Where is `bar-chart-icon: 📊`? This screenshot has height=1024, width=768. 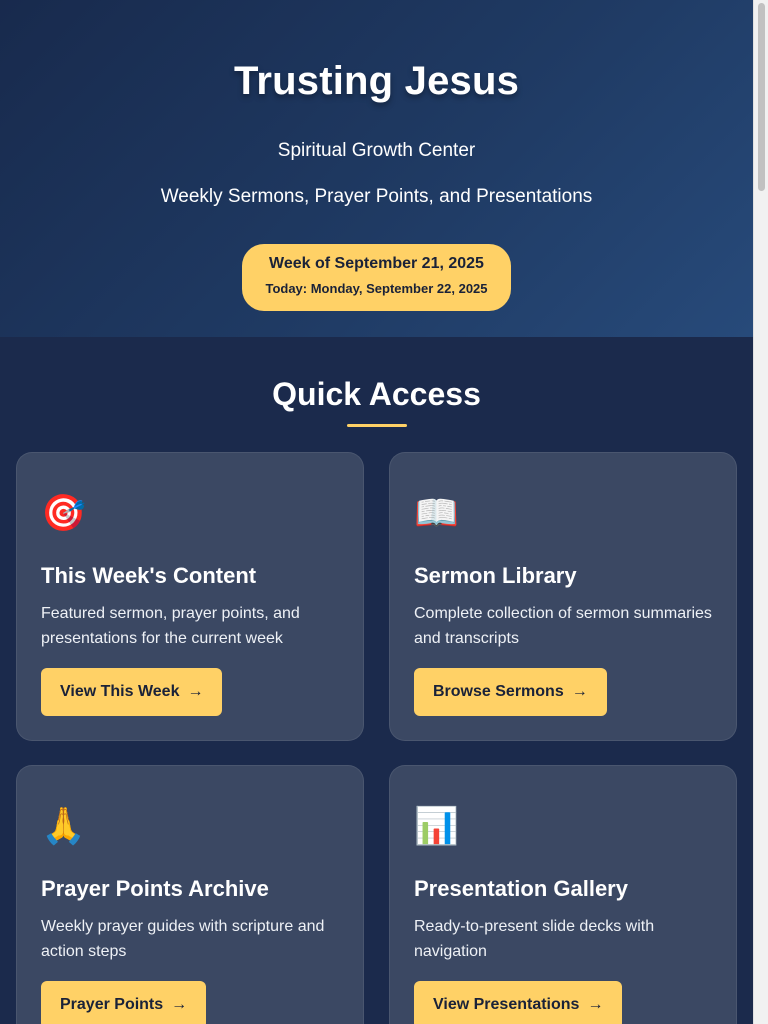
bar-chart-icon: 📊 is located at coordinates (436, 825).